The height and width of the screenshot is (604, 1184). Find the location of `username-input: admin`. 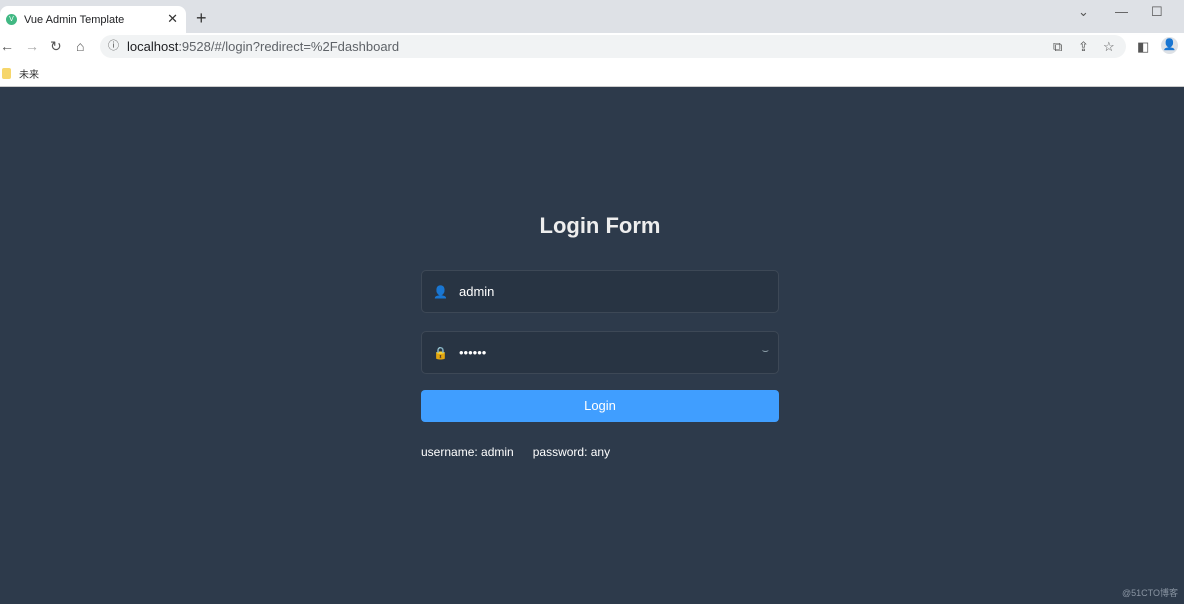

username-input: admin is located at coordinates (618, 291).